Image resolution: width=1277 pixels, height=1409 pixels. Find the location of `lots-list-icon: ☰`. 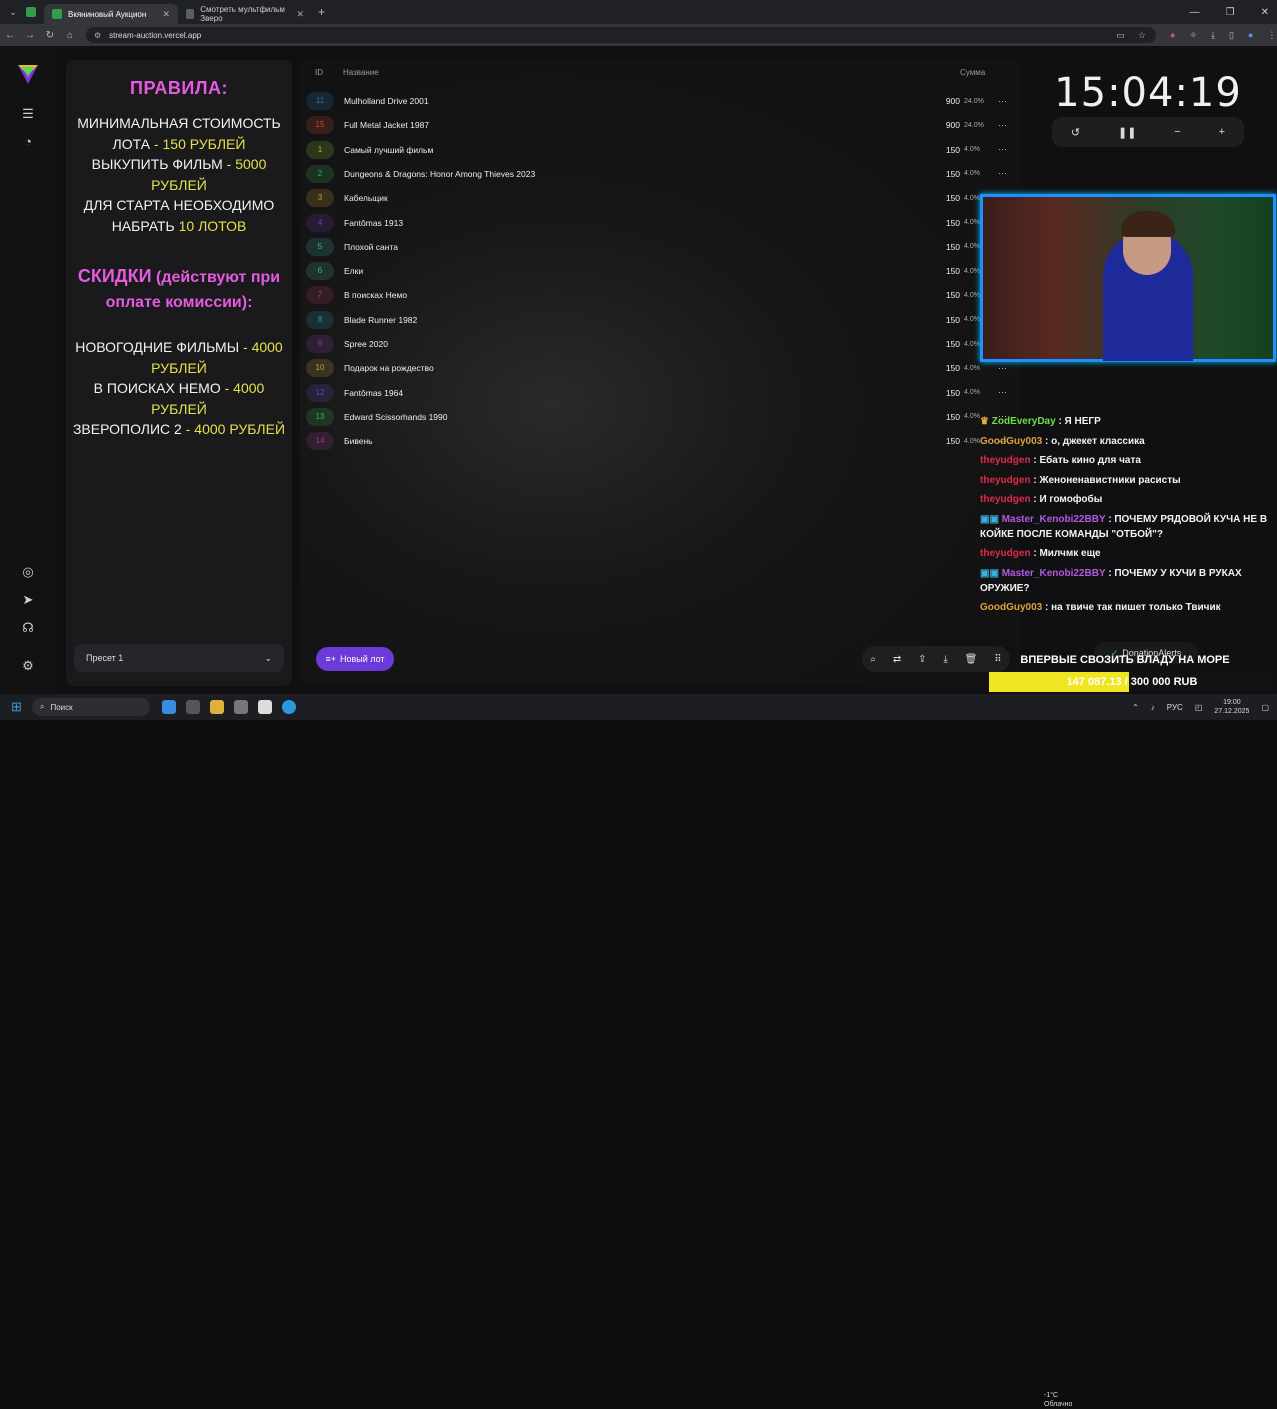

lots-list-icon: ☰ is located at coordinates (28, 114).